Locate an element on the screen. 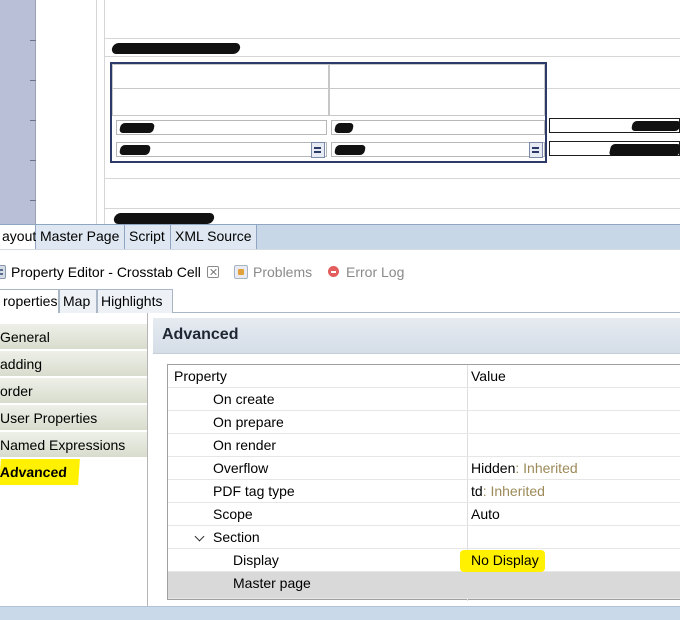 The image size is (680, 620). crosstab-element is located at coordinates (328, 112).